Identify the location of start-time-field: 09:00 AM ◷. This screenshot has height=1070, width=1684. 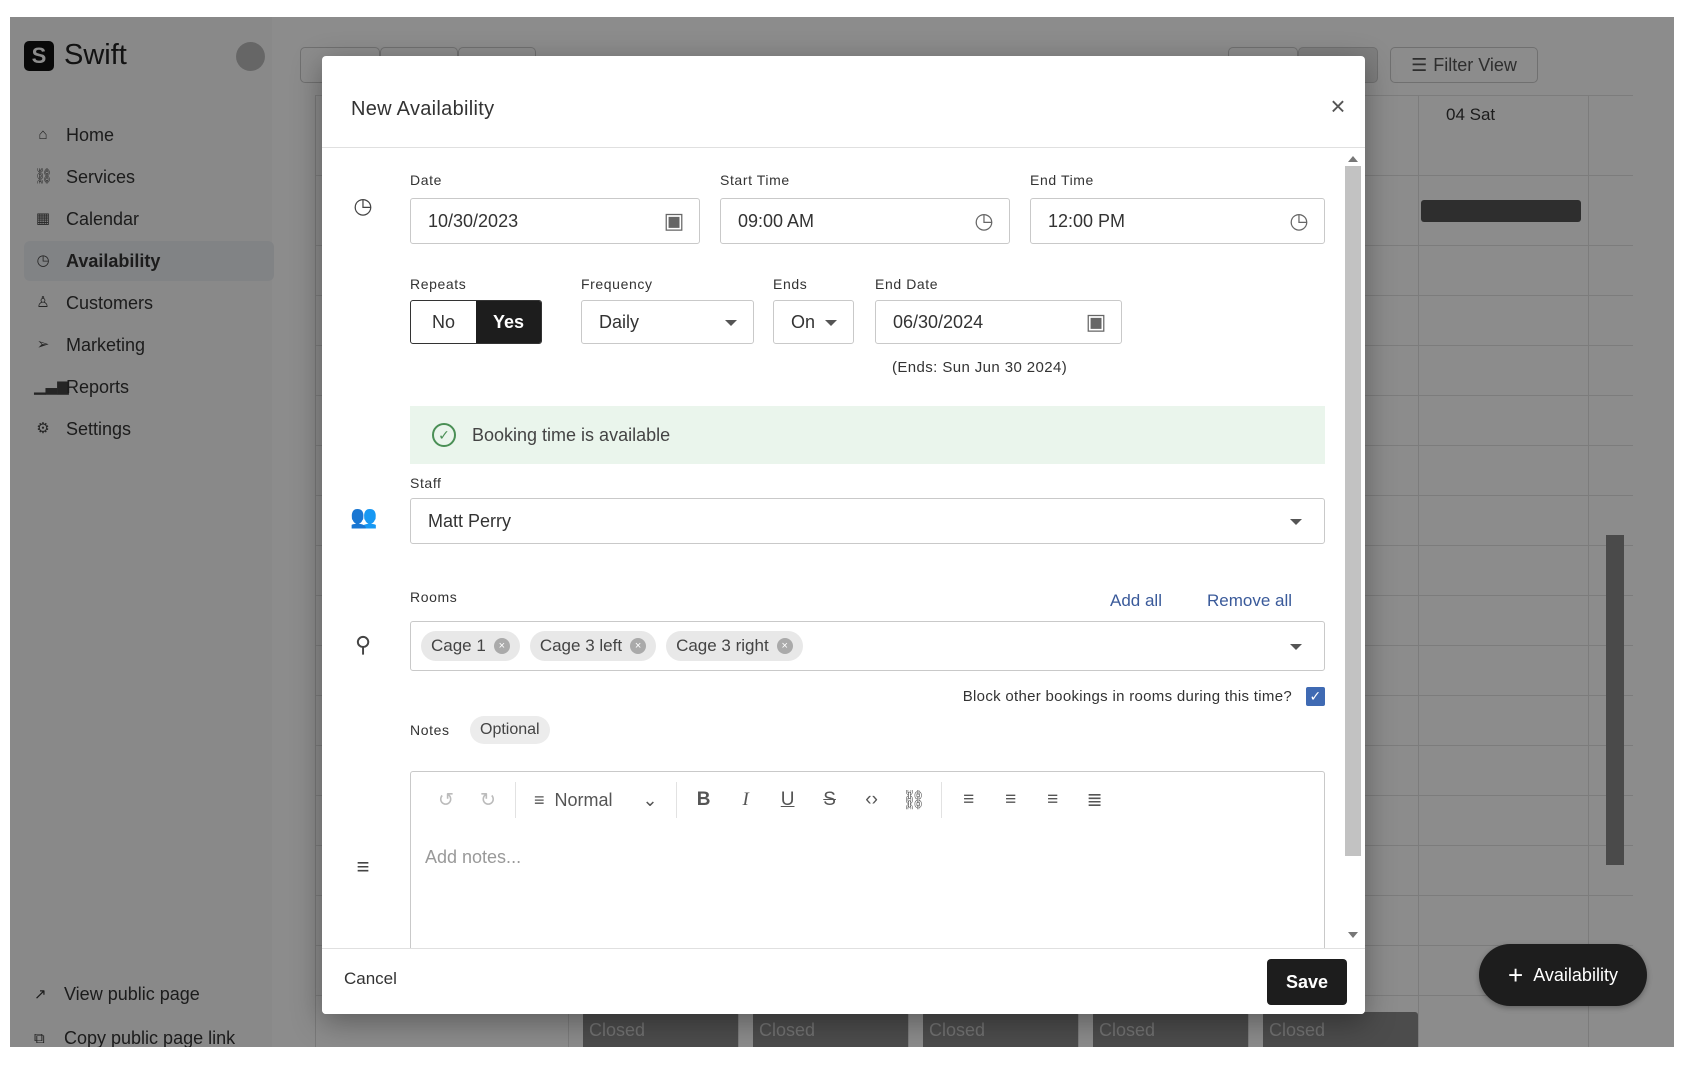
(865, 221).